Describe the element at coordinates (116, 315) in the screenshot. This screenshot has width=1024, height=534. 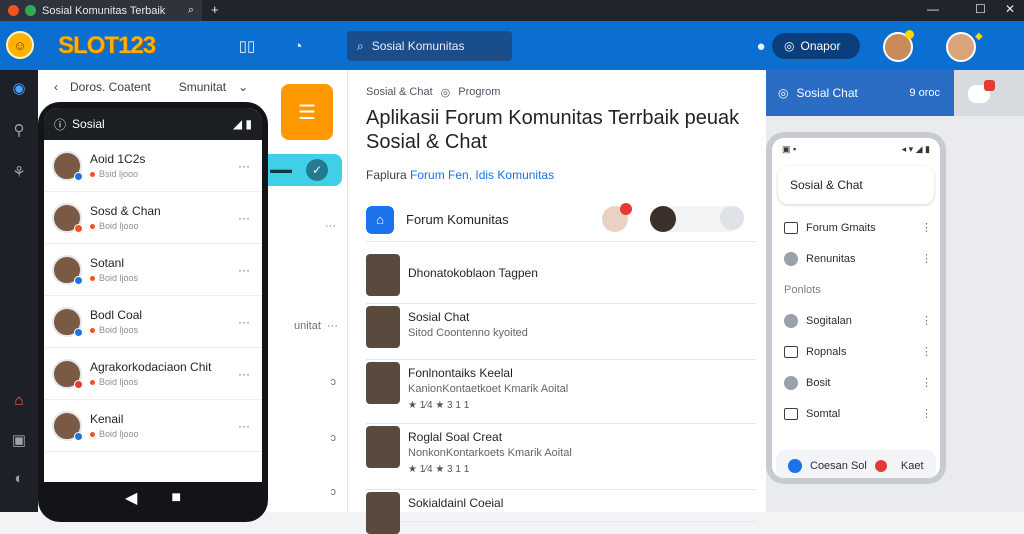
I see `chat-name: Bodl Coal` at that location.